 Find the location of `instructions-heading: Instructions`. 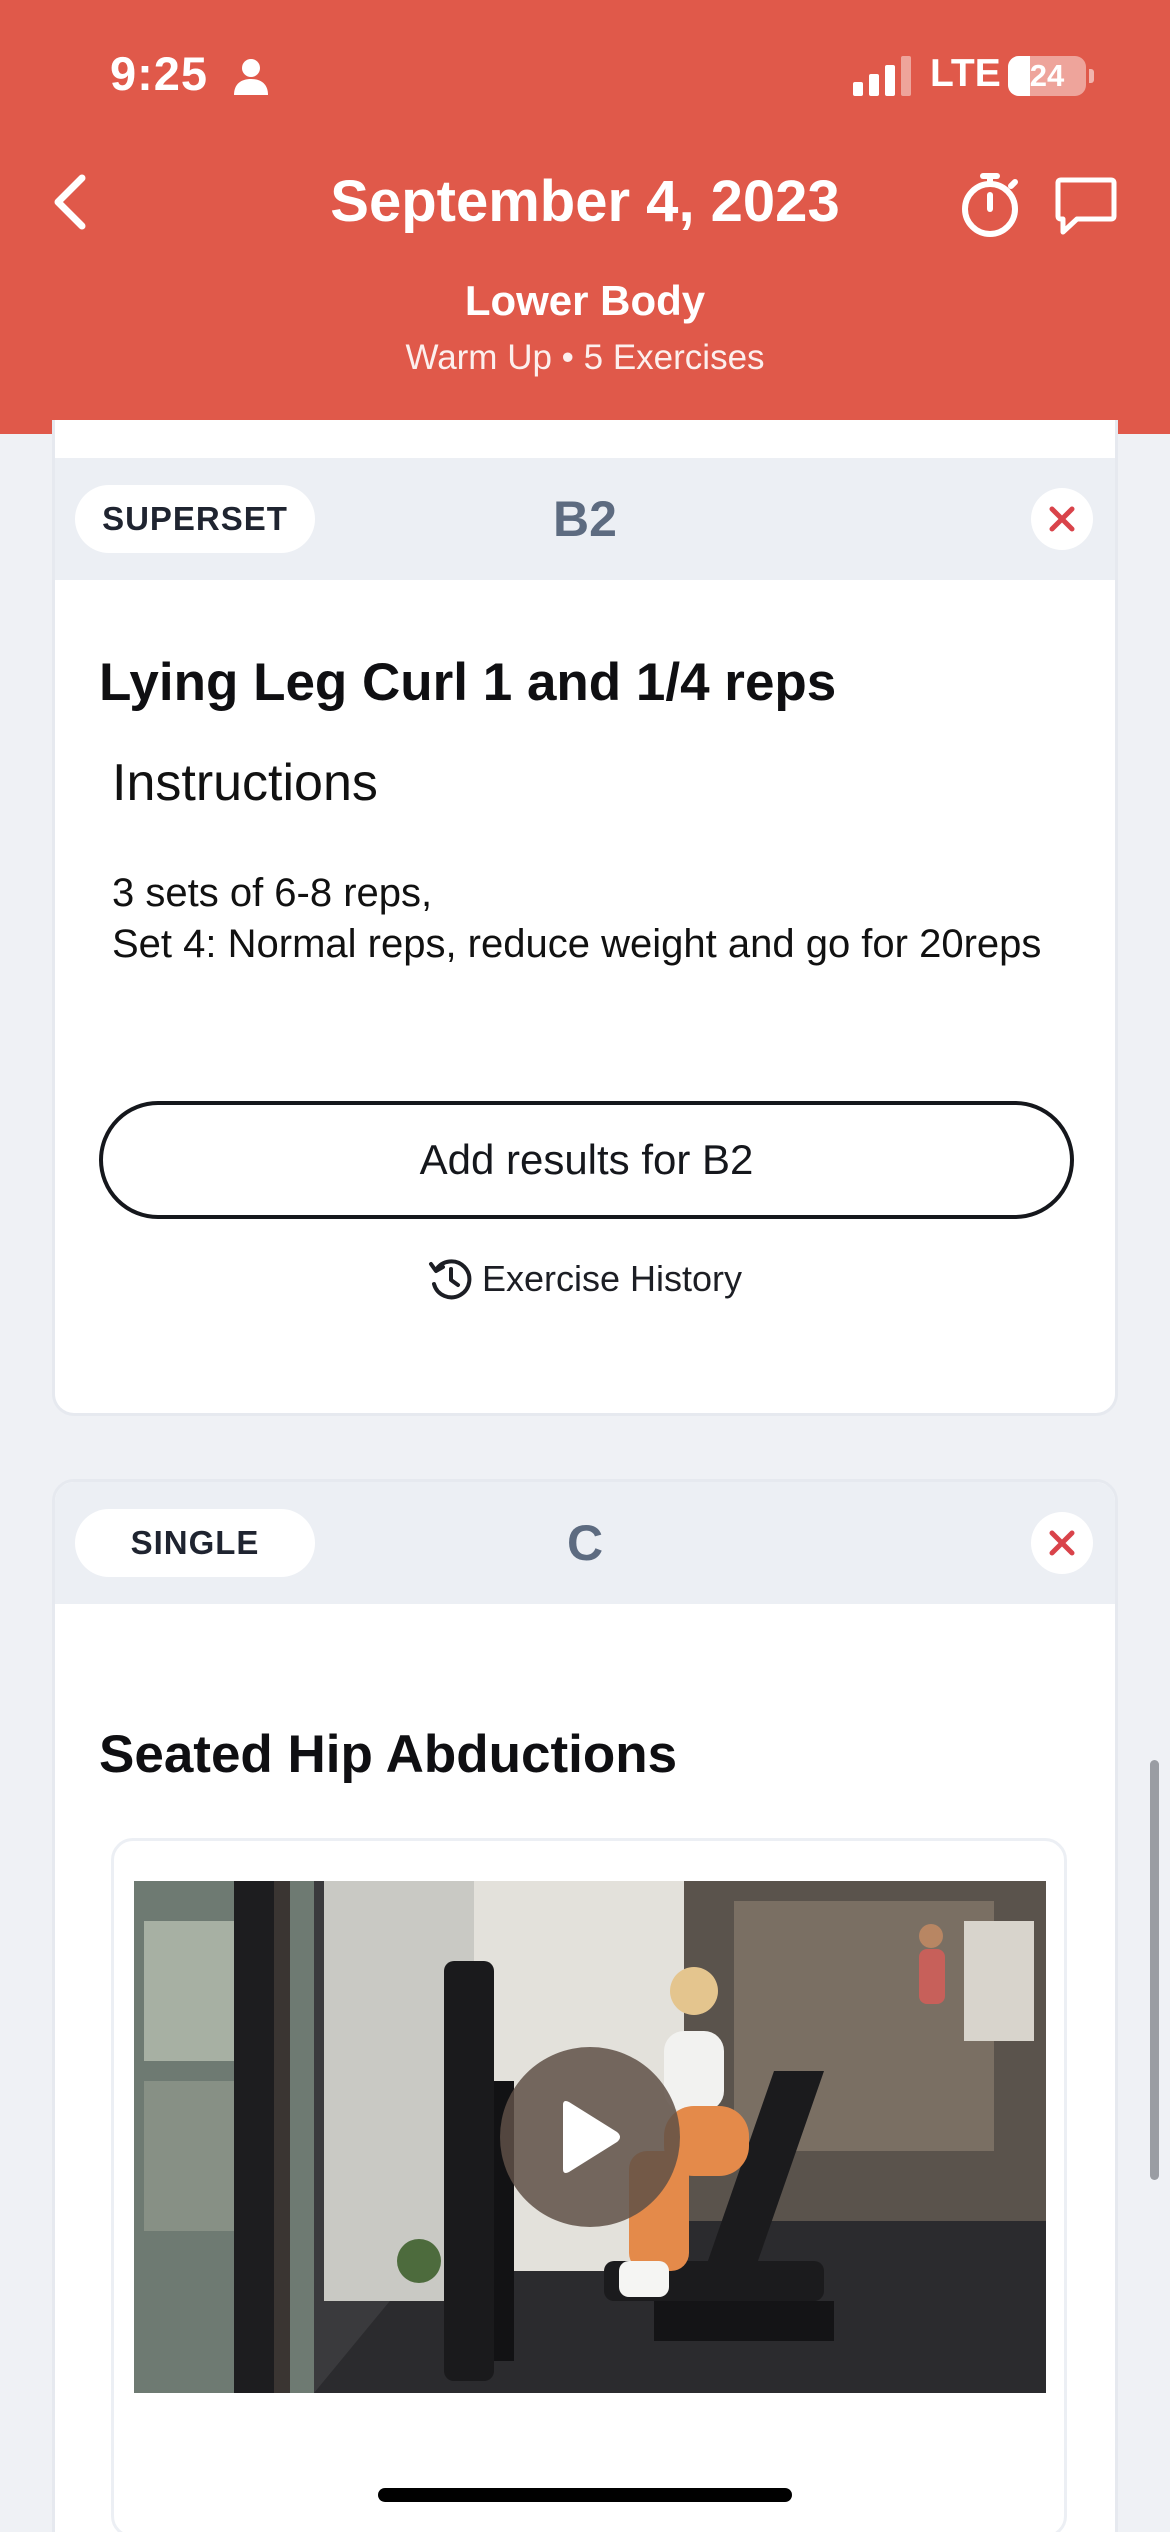

instructions-heading: Instructions is located at coordinates (245, 783).